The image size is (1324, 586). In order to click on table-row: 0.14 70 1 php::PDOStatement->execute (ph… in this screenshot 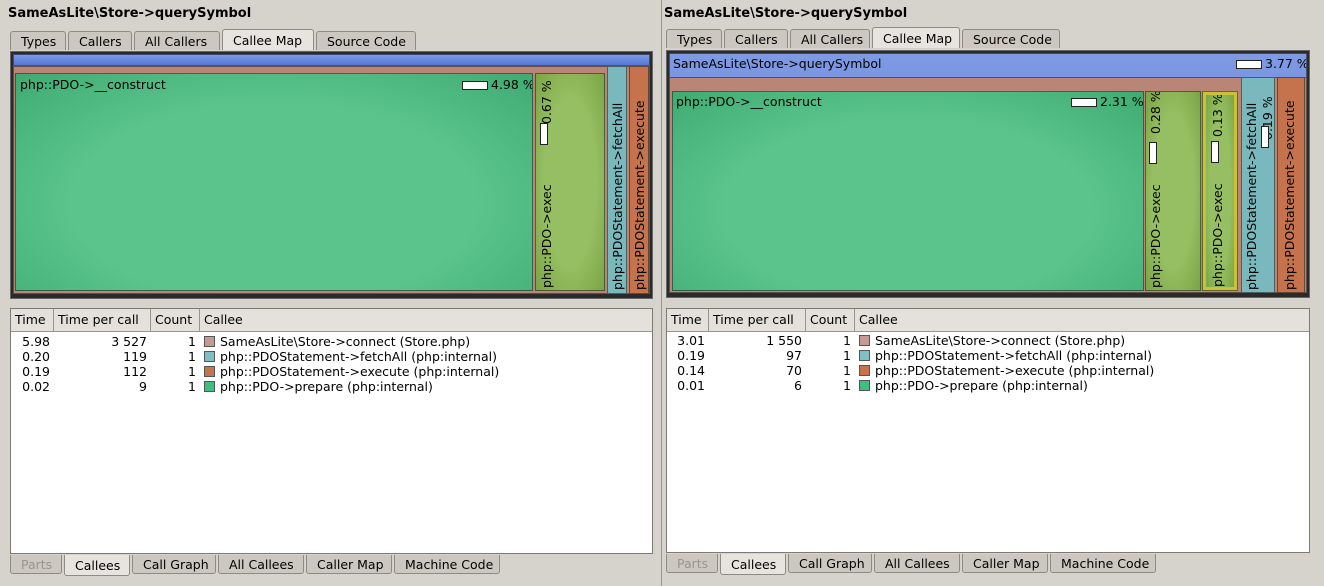, I will do `click(988, 370)`.